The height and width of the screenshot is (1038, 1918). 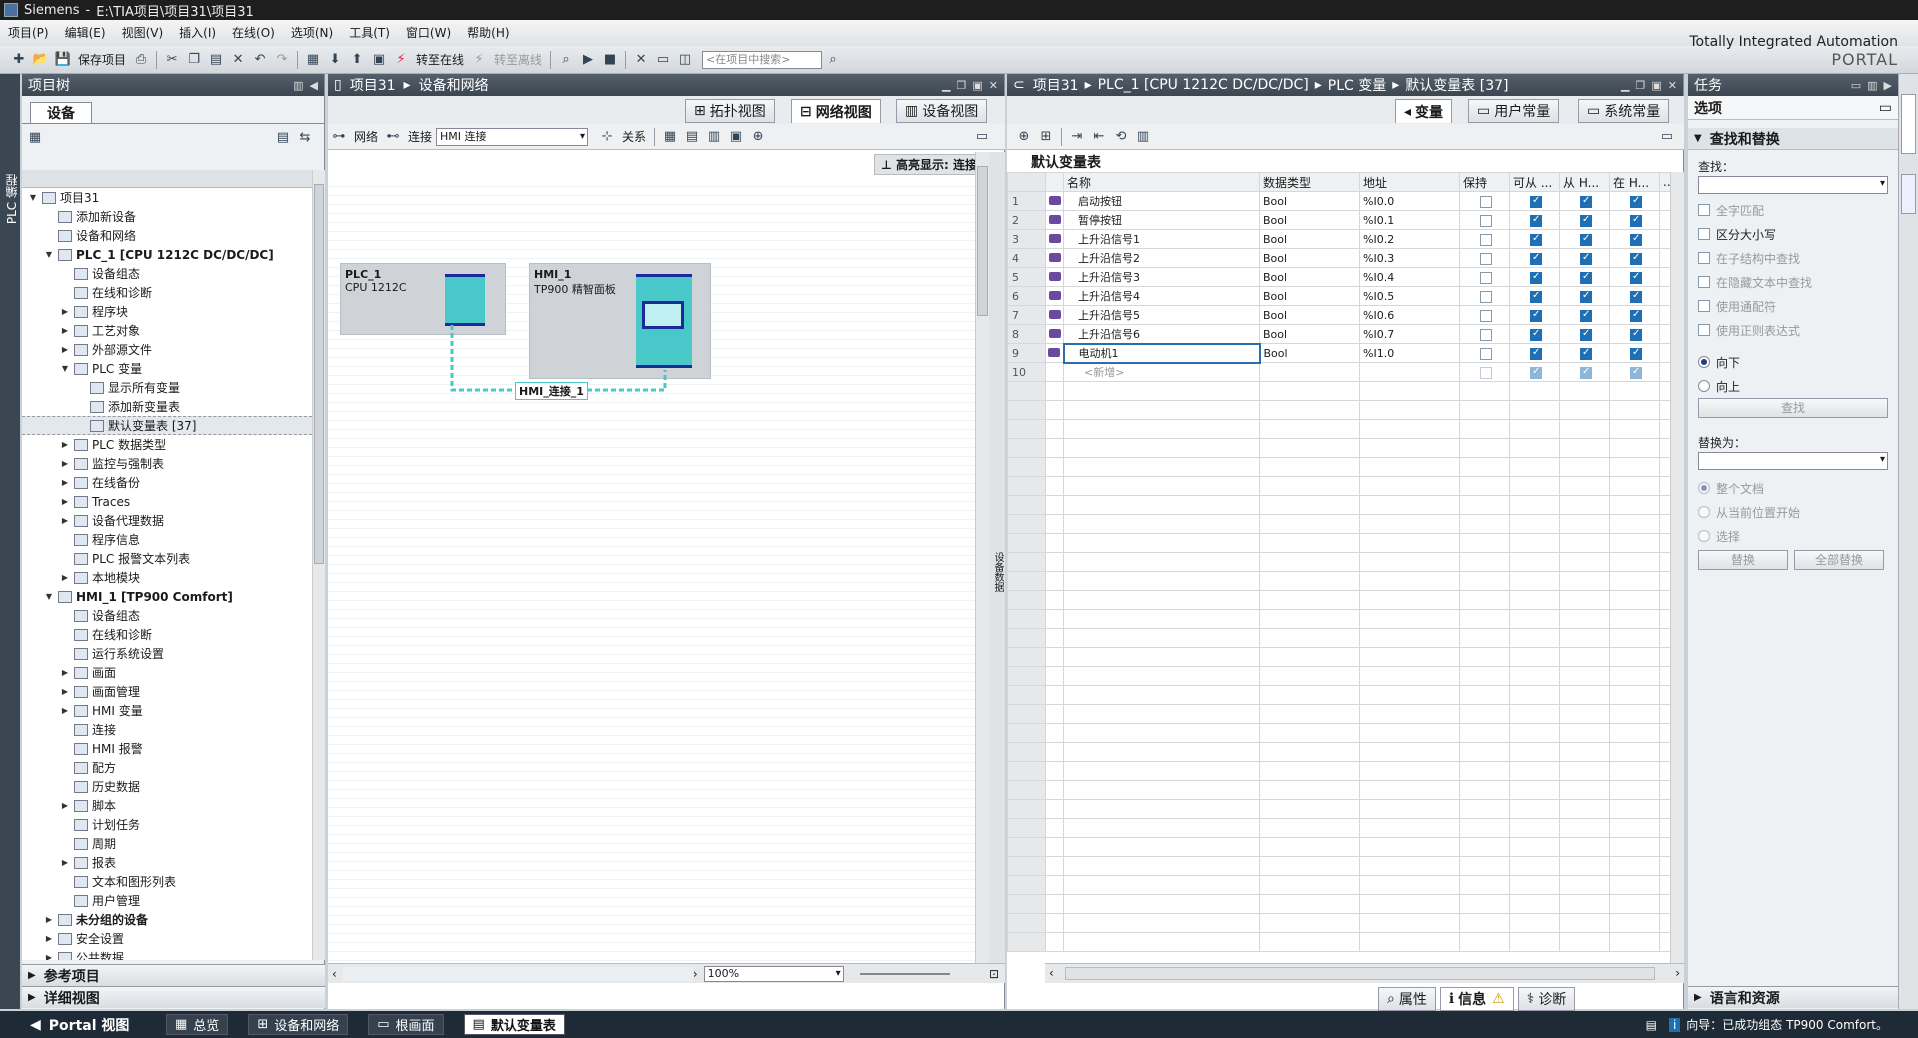 I want to click on tree-item: 设备组态, so click(x=167, y=615).